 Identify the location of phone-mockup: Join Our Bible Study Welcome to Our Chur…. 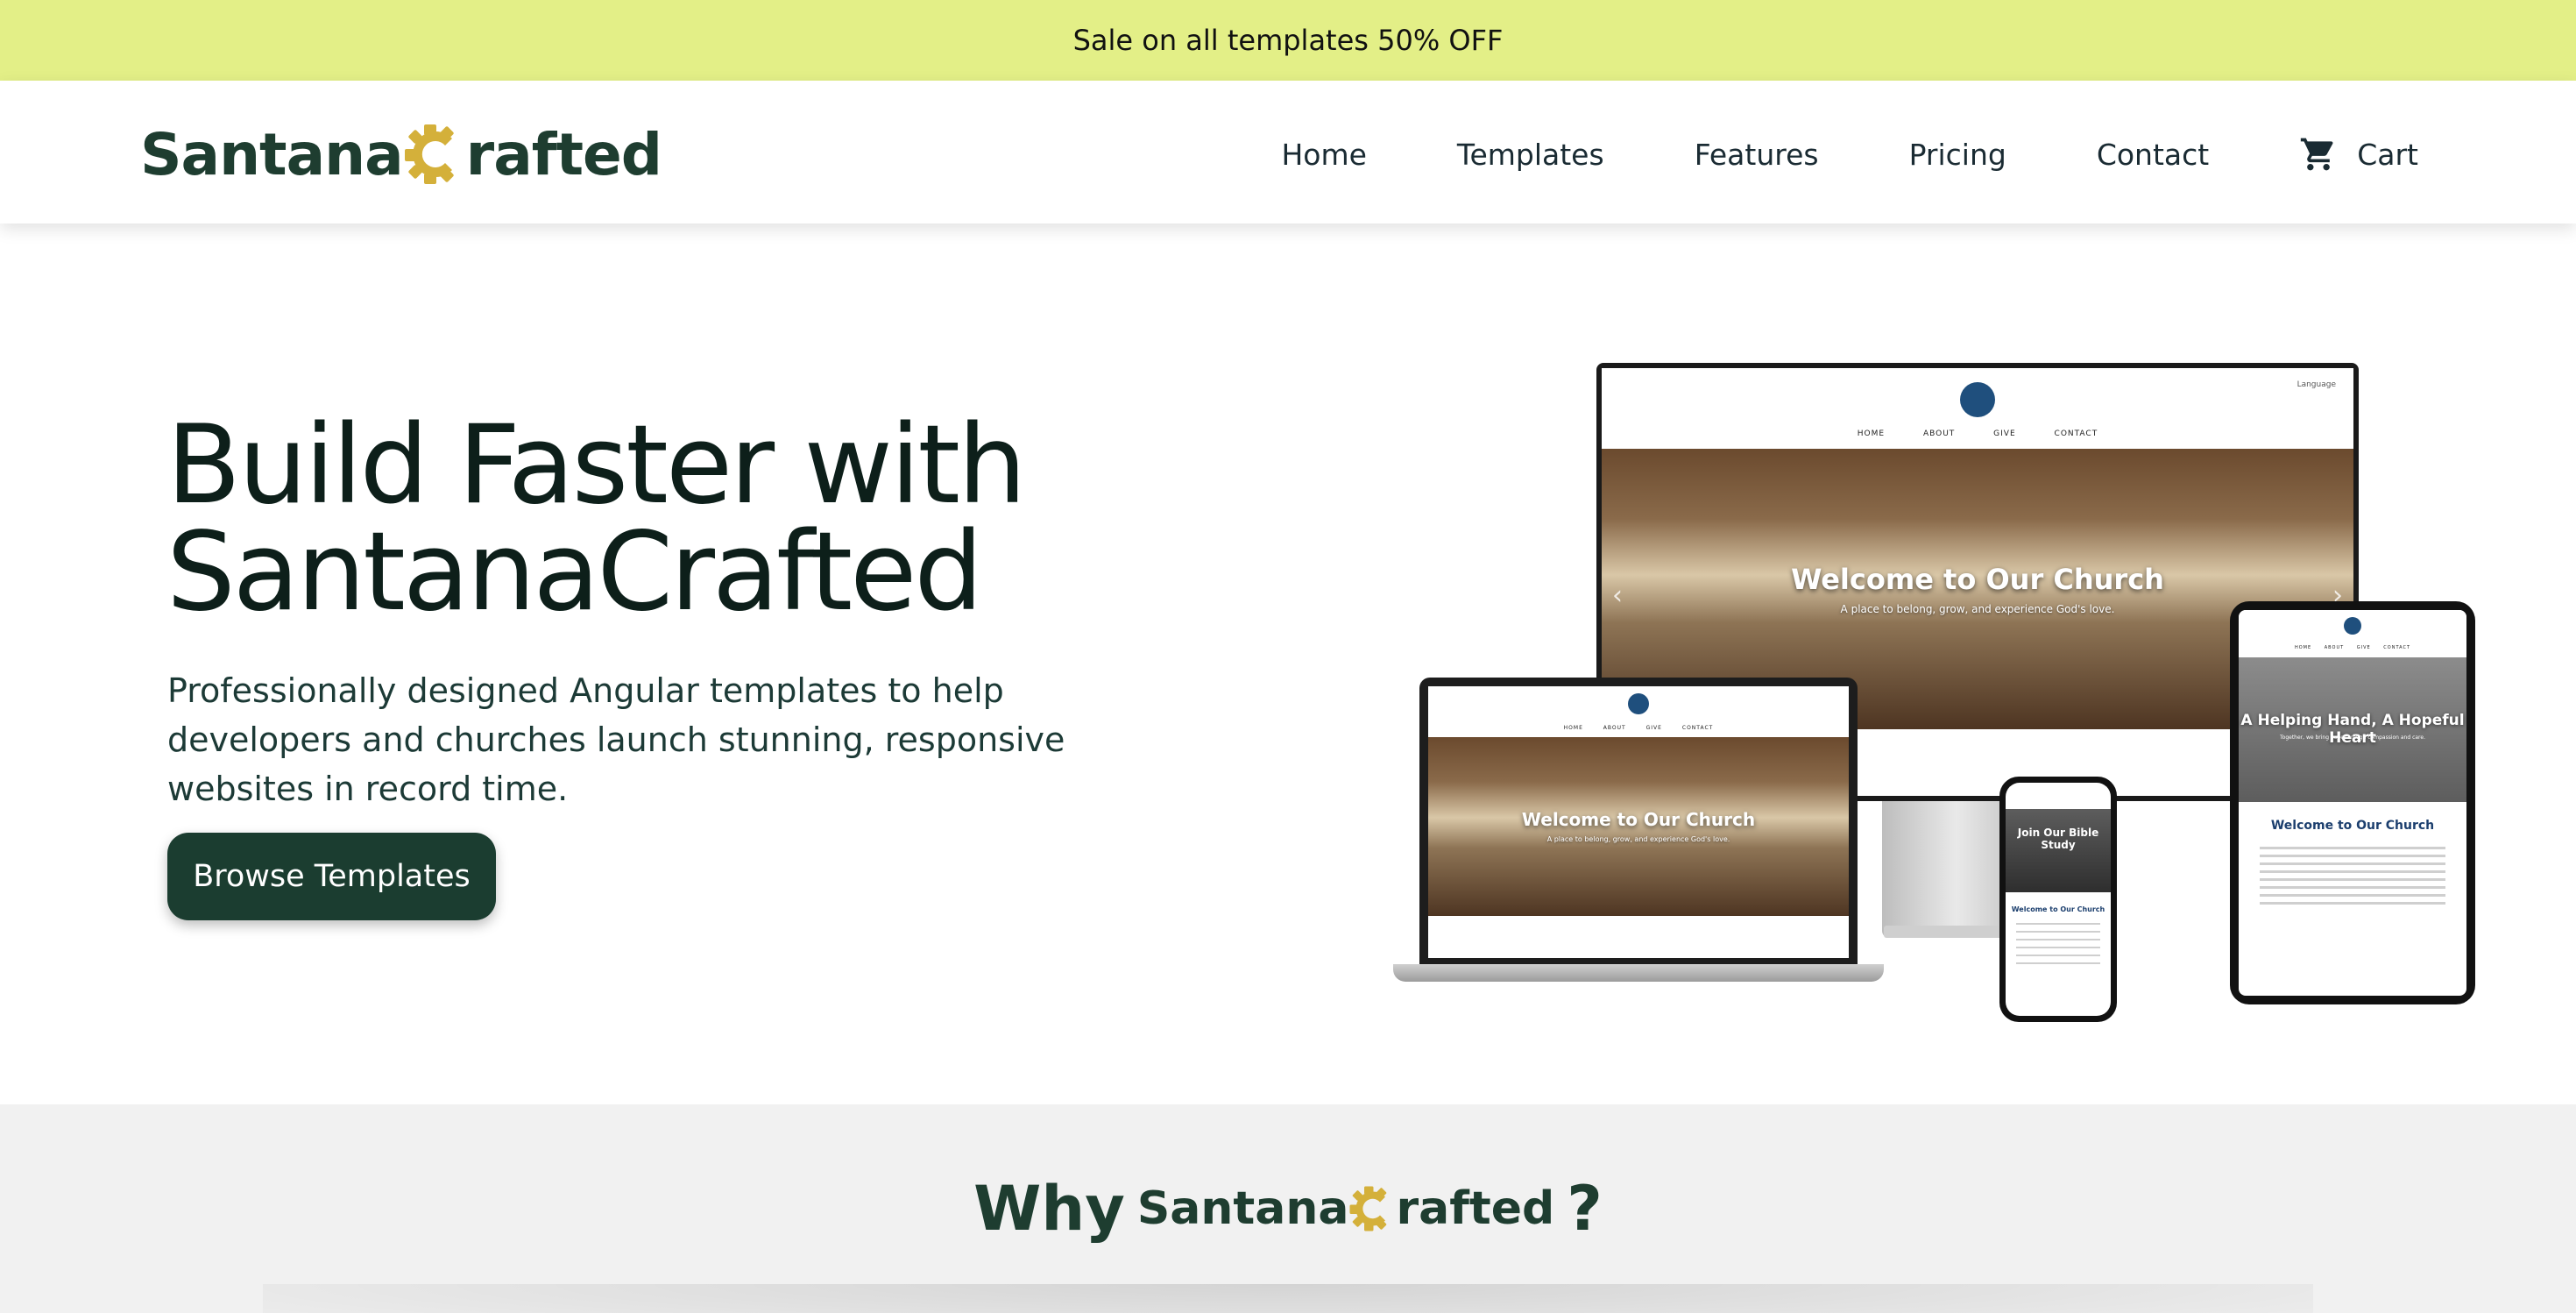
(2058, 899).